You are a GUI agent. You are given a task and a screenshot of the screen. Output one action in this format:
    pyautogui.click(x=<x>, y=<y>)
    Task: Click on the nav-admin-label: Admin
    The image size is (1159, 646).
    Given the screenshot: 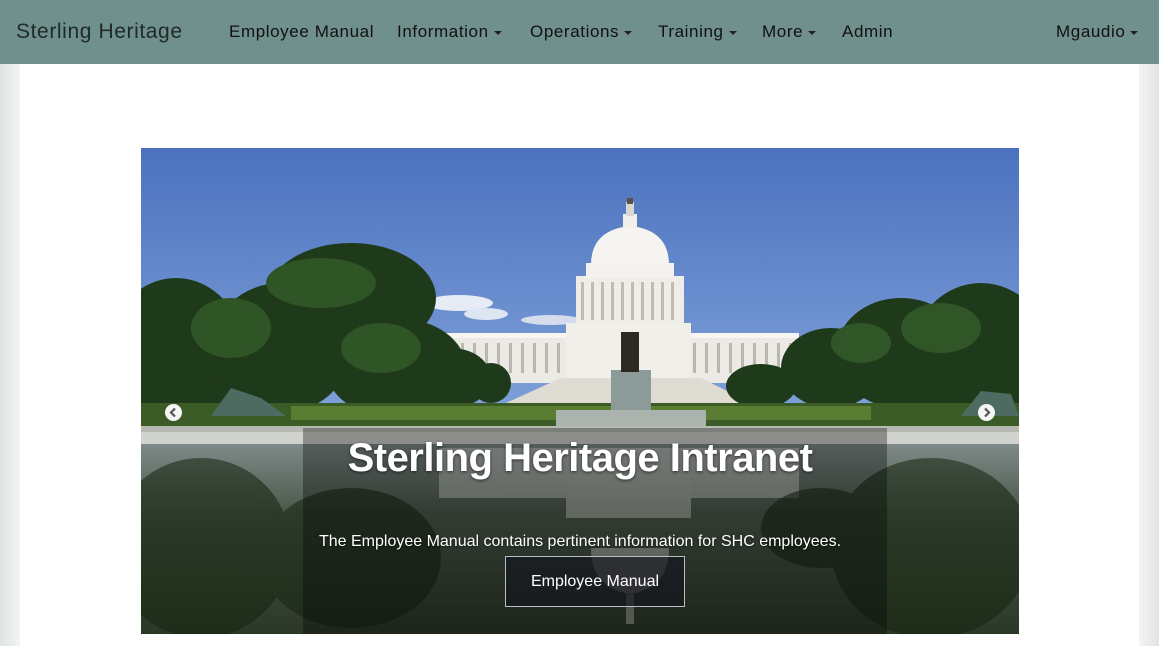 What is the action you would take?
    pyautogui.click(x=868, y=31)
    